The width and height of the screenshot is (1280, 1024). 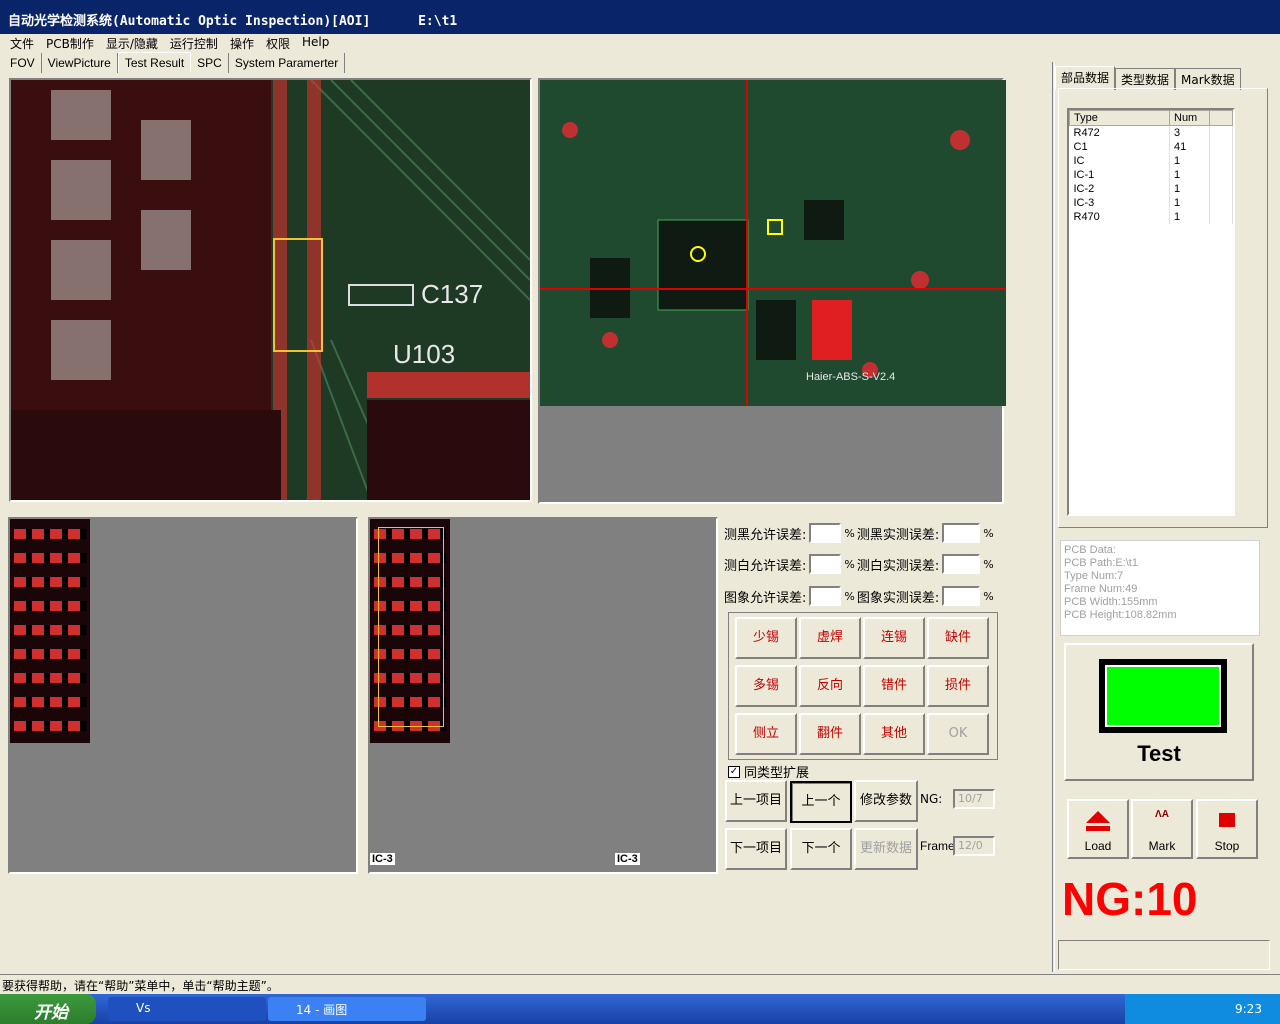 I want to click on table-row: IC-1 1, so click(x=1151, y=174).